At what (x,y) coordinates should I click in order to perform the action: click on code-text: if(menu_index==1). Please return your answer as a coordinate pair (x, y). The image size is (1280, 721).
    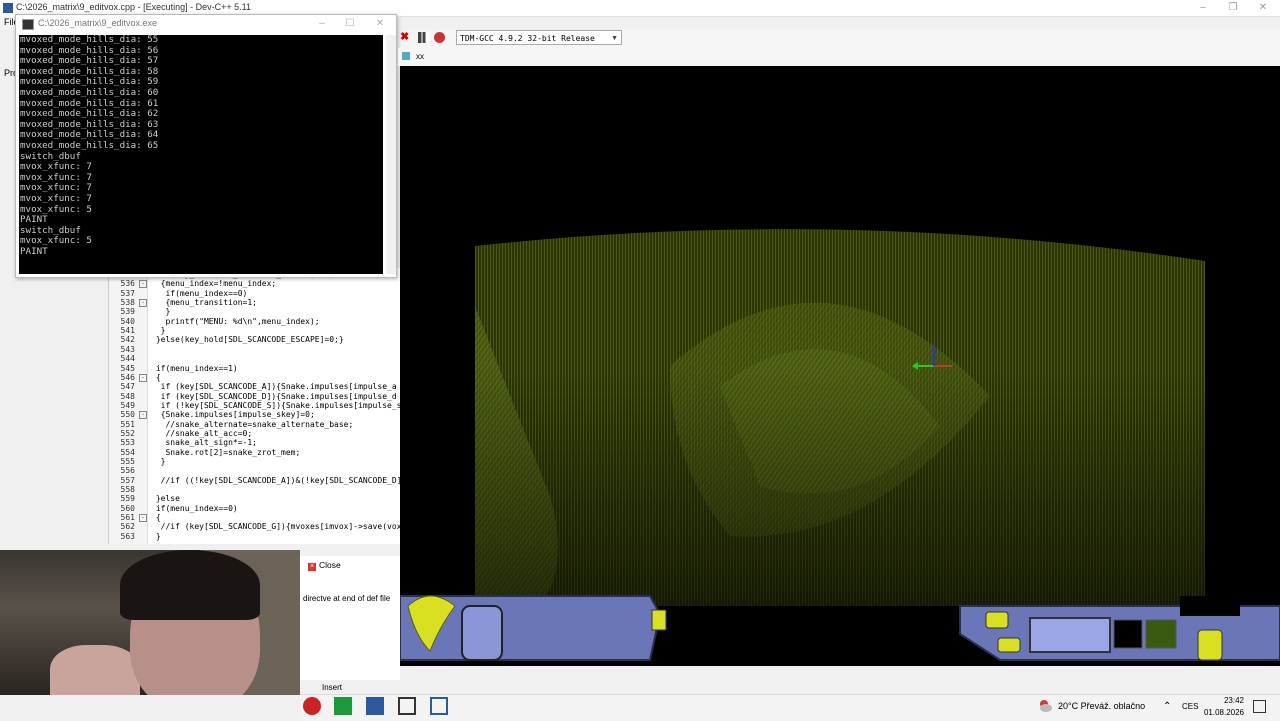
    Looking at the image, I should click on (194, 368).